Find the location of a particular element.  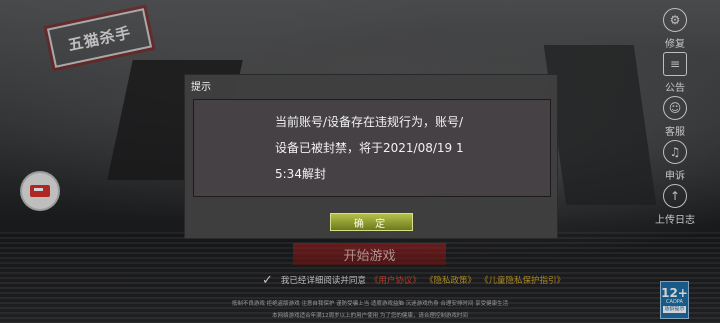

confirm-button: 确 定 is located at coordinates (371, 222).